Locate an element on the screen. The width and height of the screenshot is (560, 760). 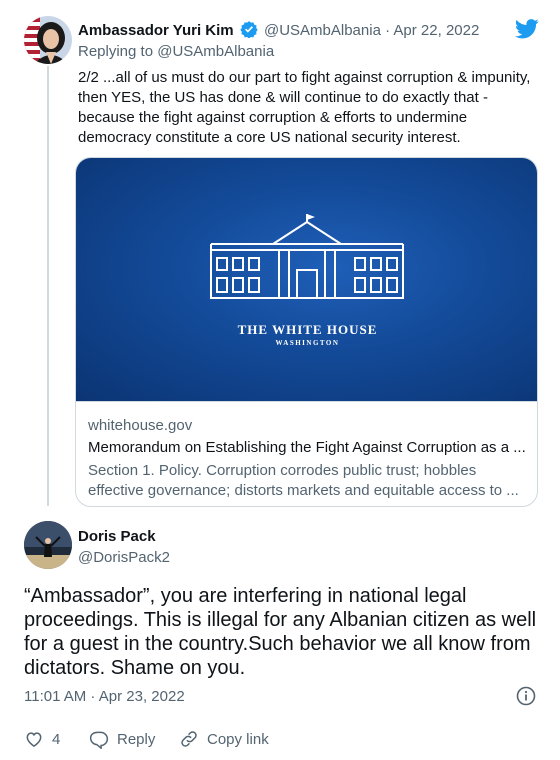
author-name: Ambassador Yuri Kim is located at coordinates (156, 30).